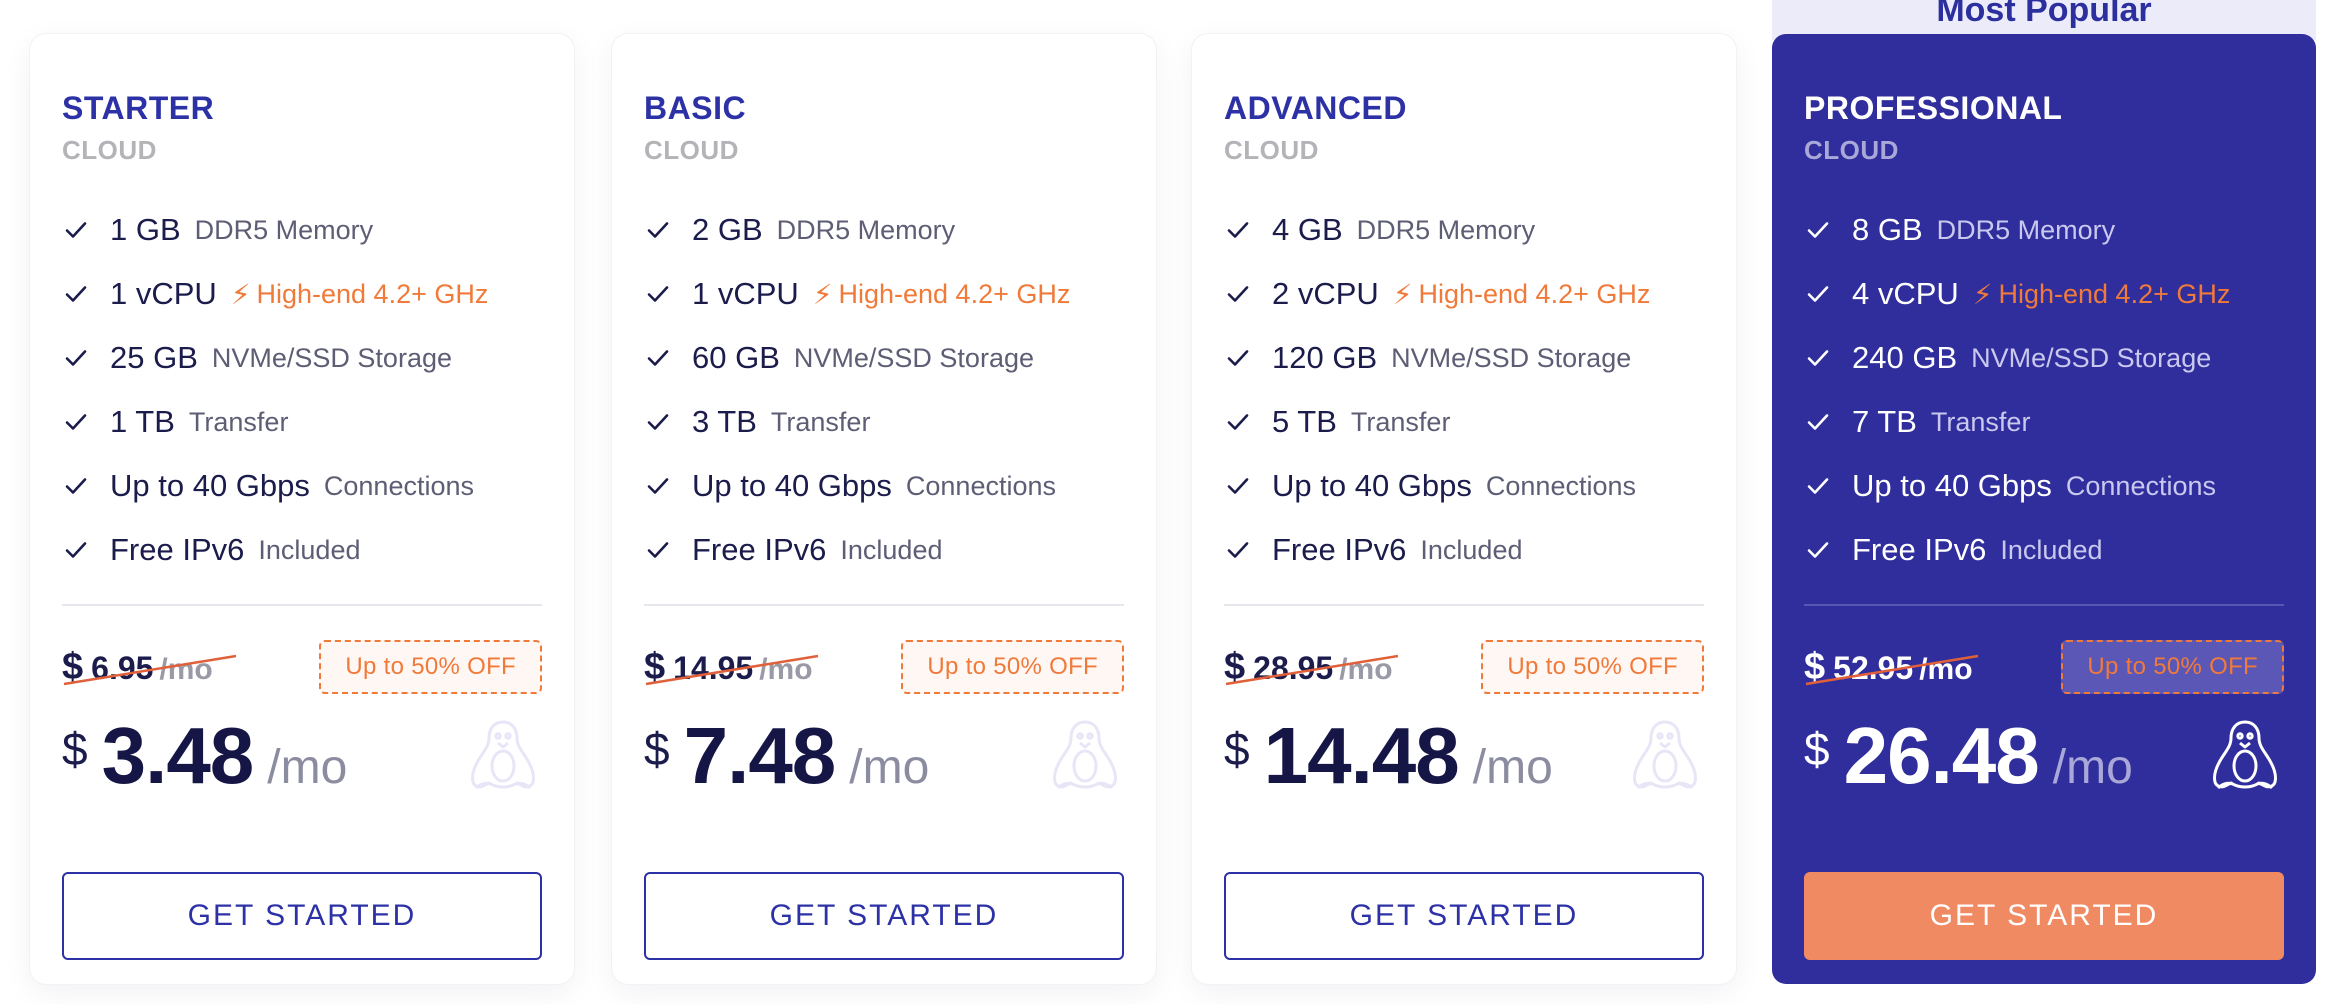  I want to click on feature-storage: 60 GB NVMe/SSD Storage, so click(884, 358).